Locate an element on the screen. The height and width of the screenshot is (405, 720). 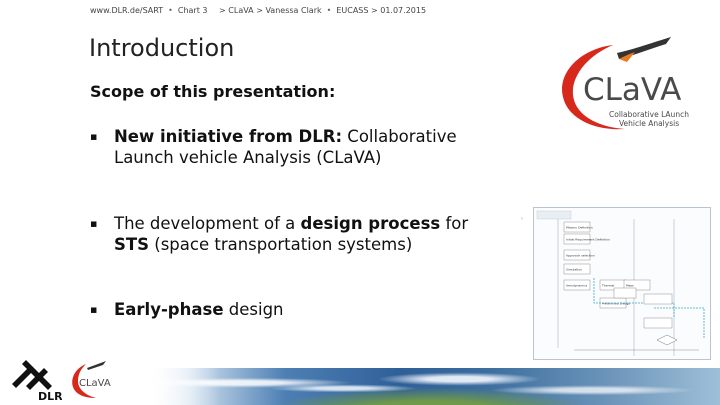
footer-fade is located at coordinates (180, 386).